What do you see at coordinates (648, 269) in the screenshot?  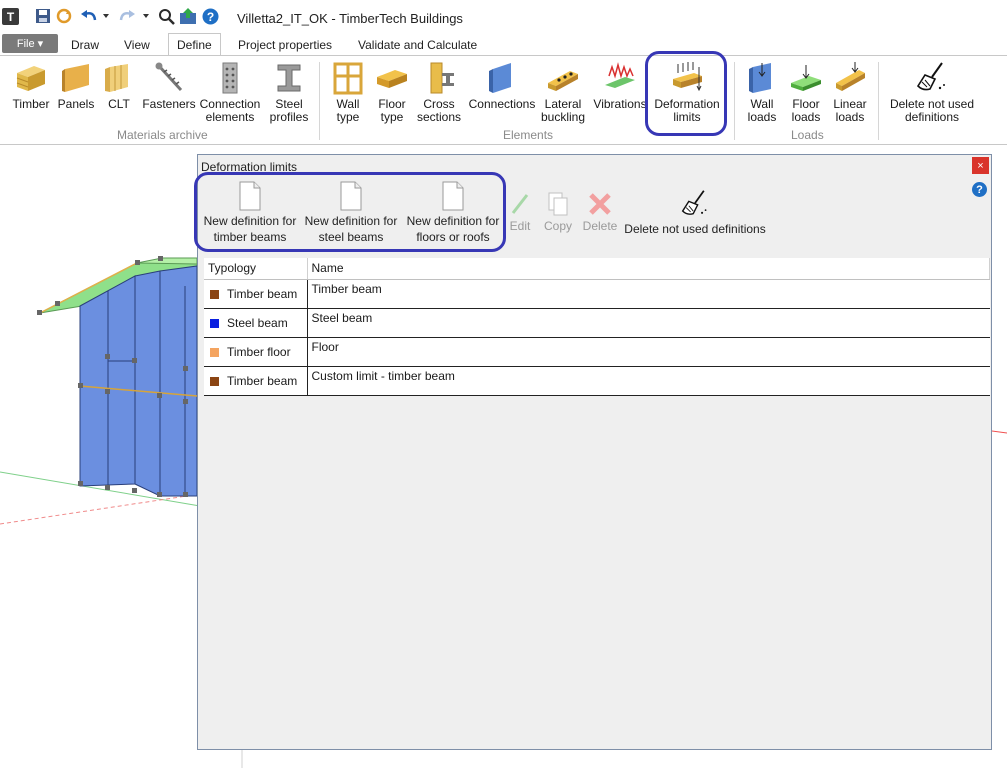 I see `column-header-name: Name` at bounding box center [648, 269].